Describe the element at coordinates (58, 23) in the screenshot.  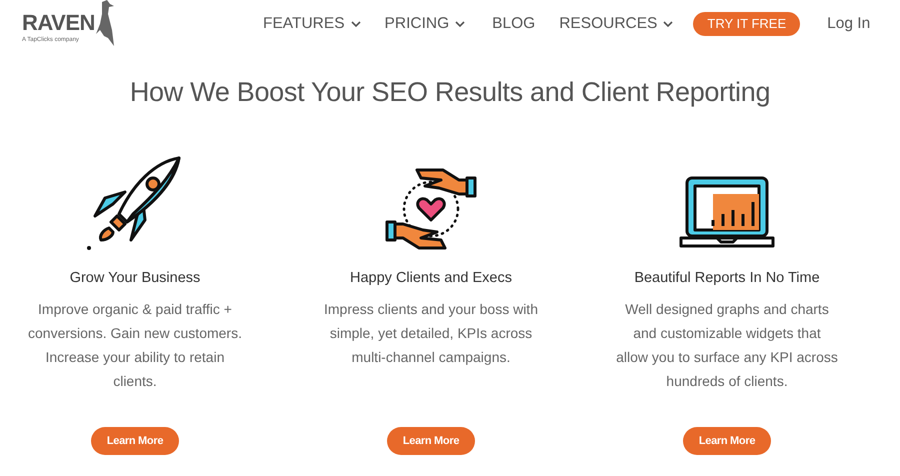
I see `logo-text: RAVEN` at that location.